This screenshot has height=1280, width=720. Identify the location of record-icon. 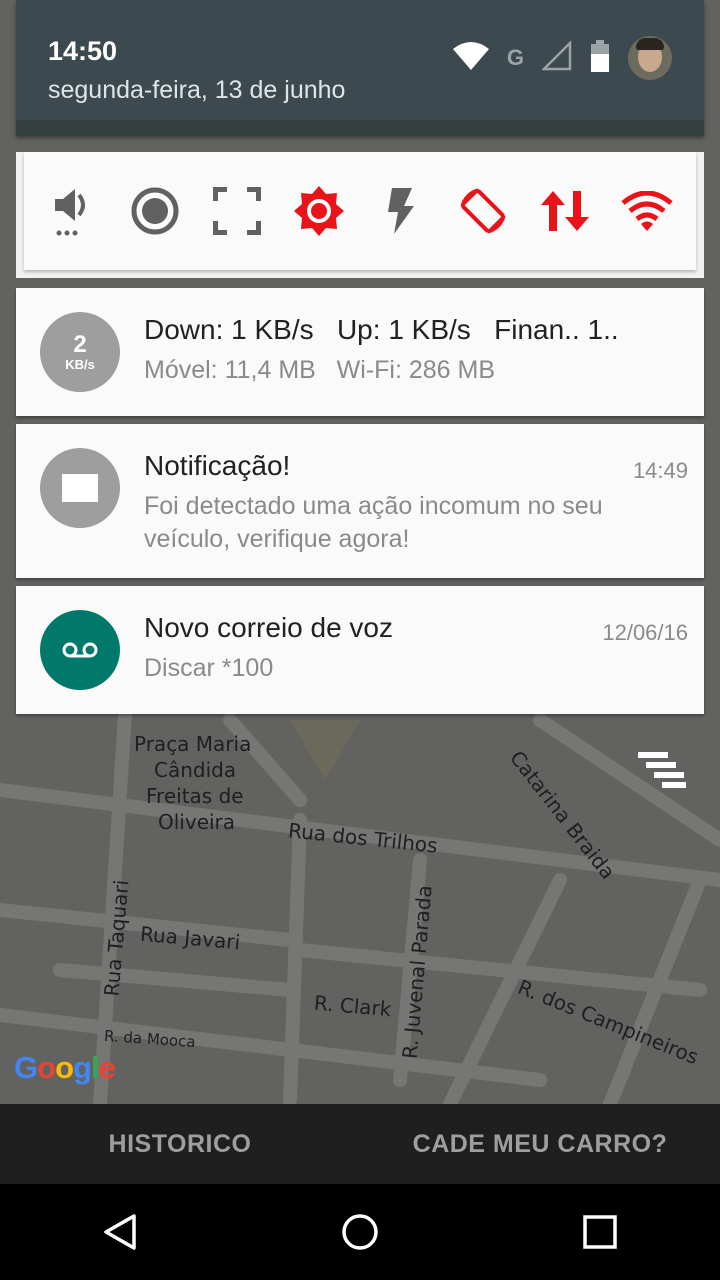
(155, 211).